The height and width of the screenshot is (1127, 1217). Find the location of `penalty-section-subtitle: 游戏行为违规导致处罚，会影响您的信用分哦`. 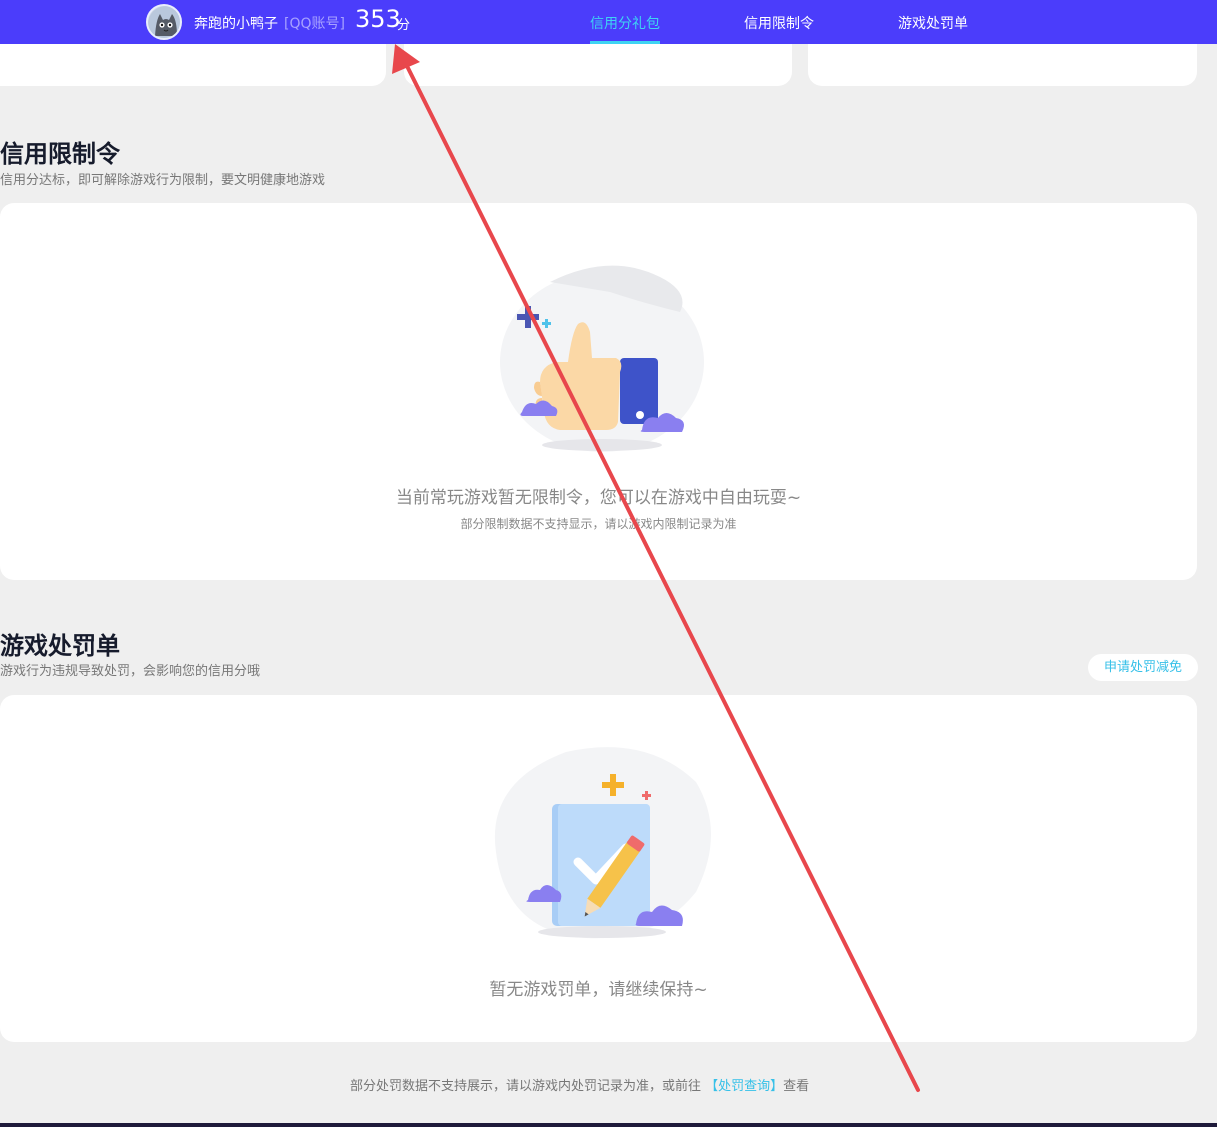

penalty-section-subtitle: 游戏行为违规导致处罚，会影响您的信用分哦 is located at coordinates (130, 671).